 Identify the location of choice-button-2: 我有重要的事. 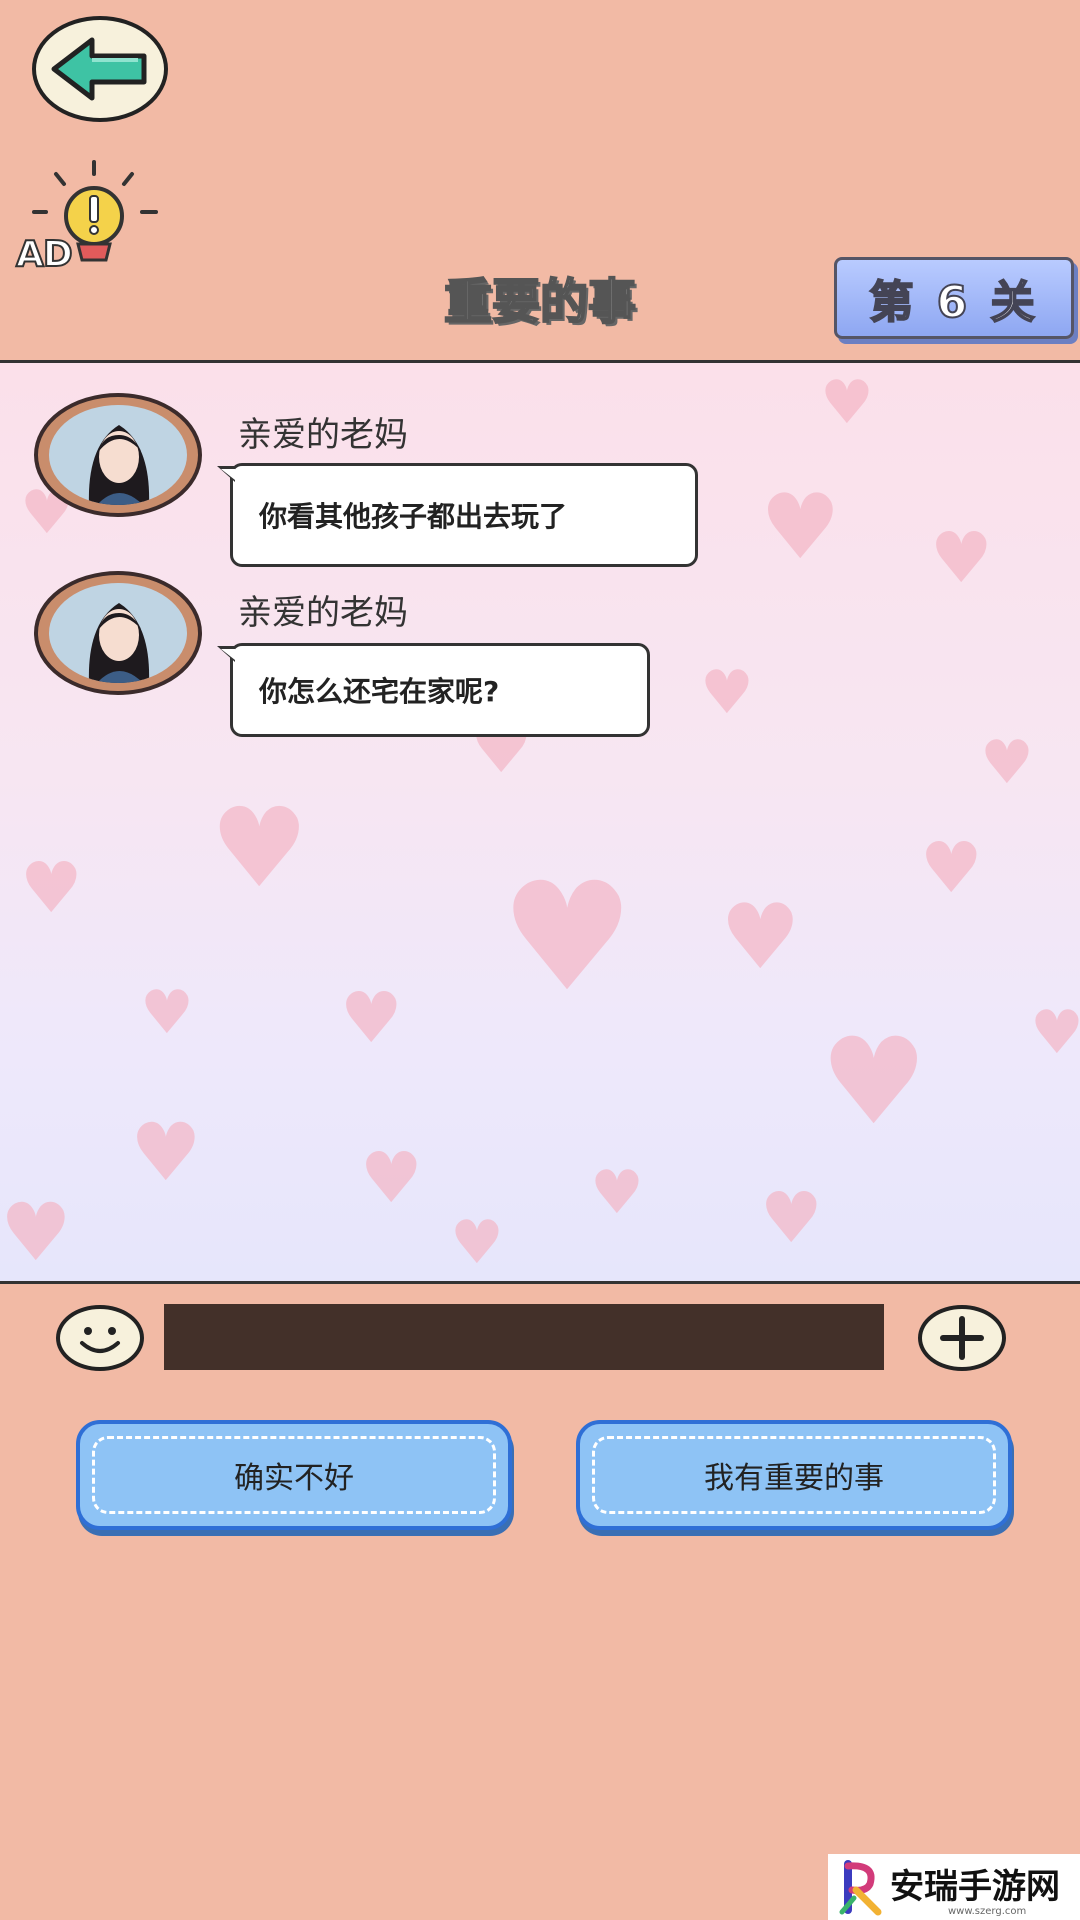
(794, 1475).